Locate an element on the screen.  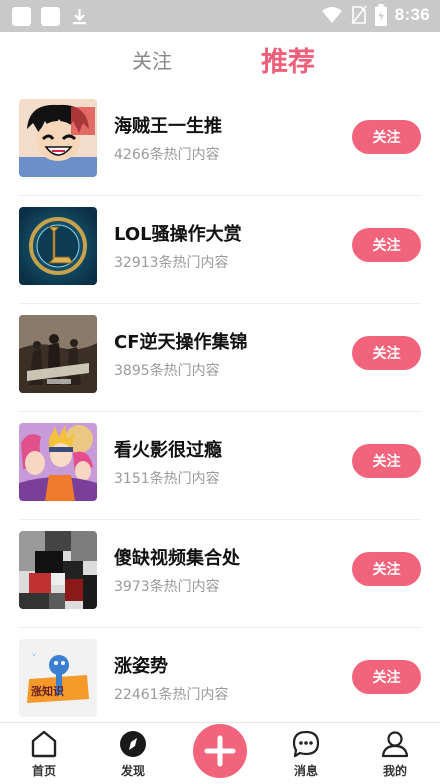
status-time: 8:36 is located at coordinates (412, 14).